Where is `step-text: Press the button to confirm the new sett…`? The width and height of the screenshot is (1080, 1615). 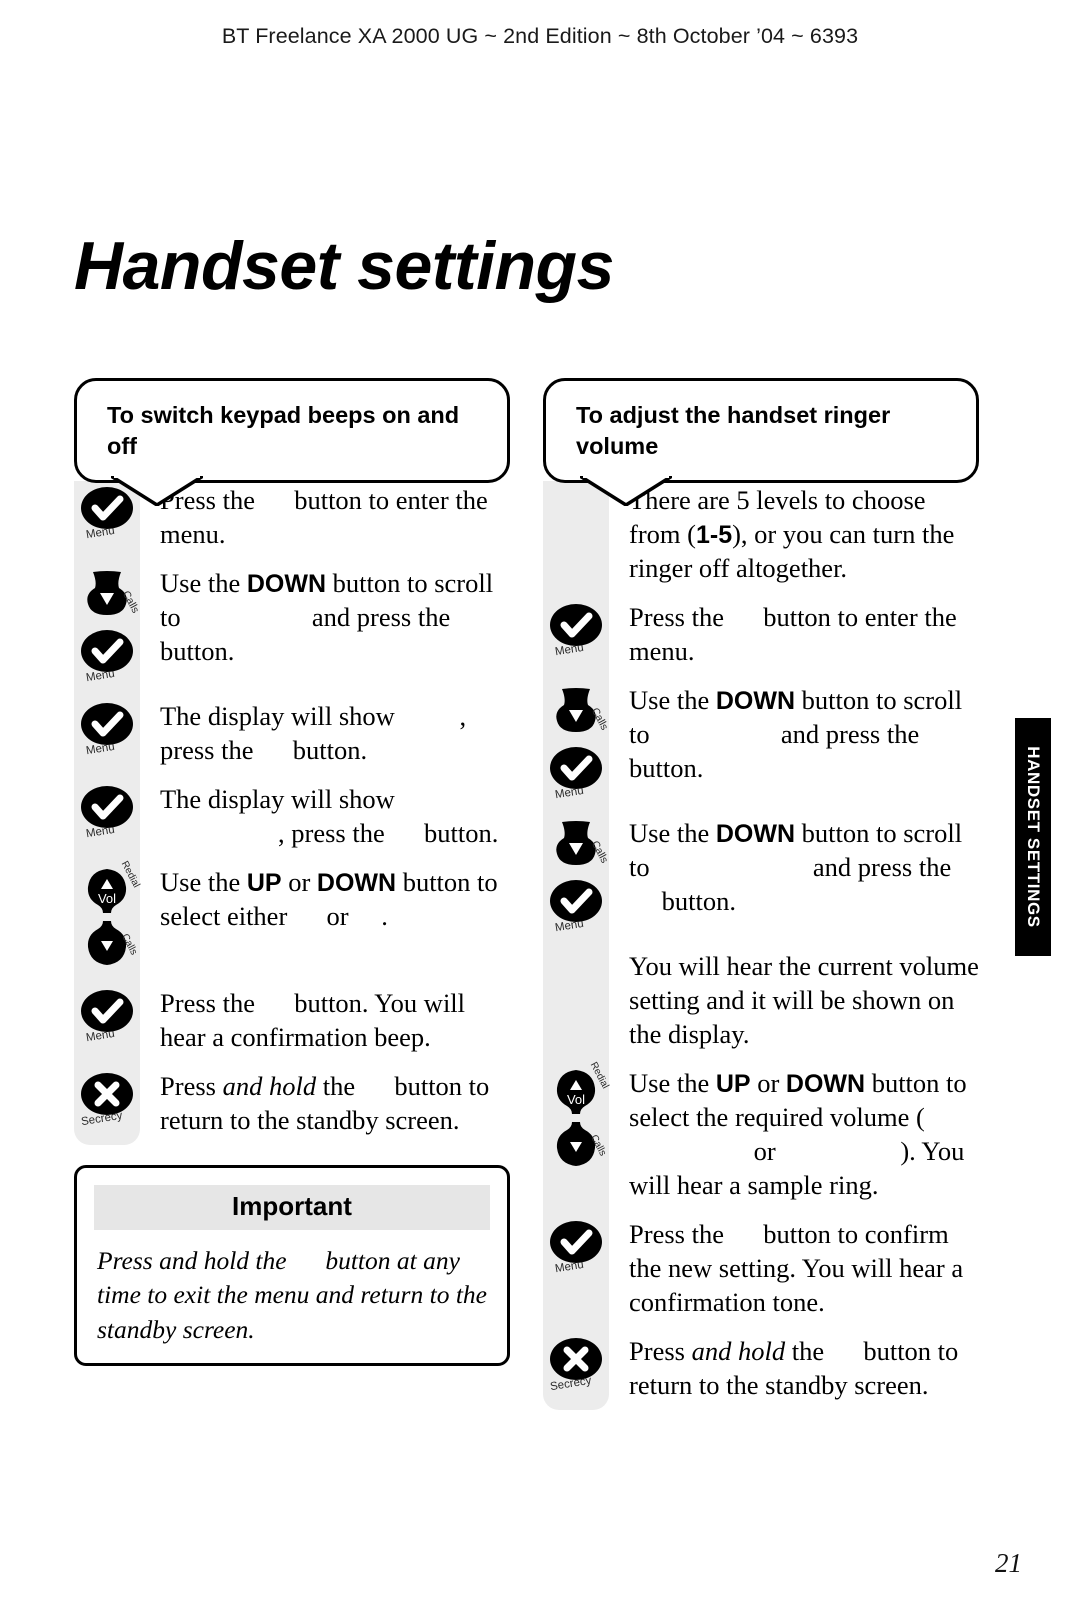 step-text: Press the button to confirm the new sett… is located at coordinates (794, 1267).